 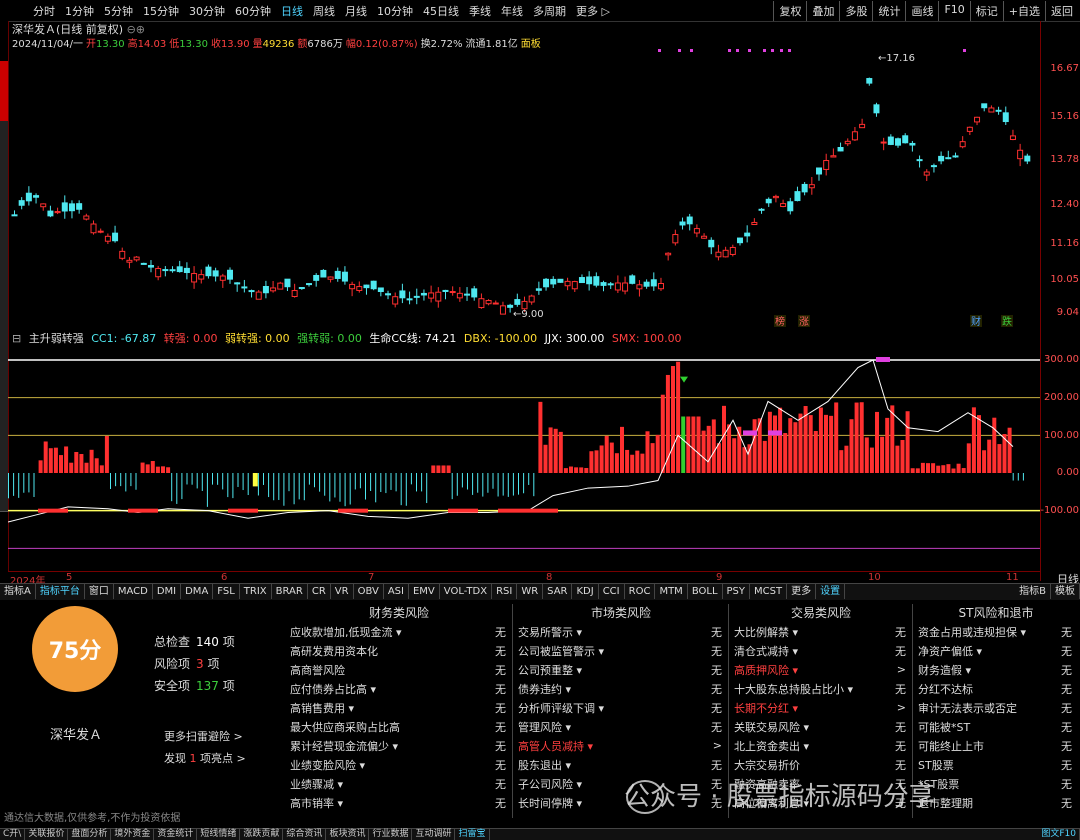 What do you see at coordinates (996, 669) in the screenshot?
I see `risk-item: 财务造假 ▾ 无` at bounding box center [996, 669].